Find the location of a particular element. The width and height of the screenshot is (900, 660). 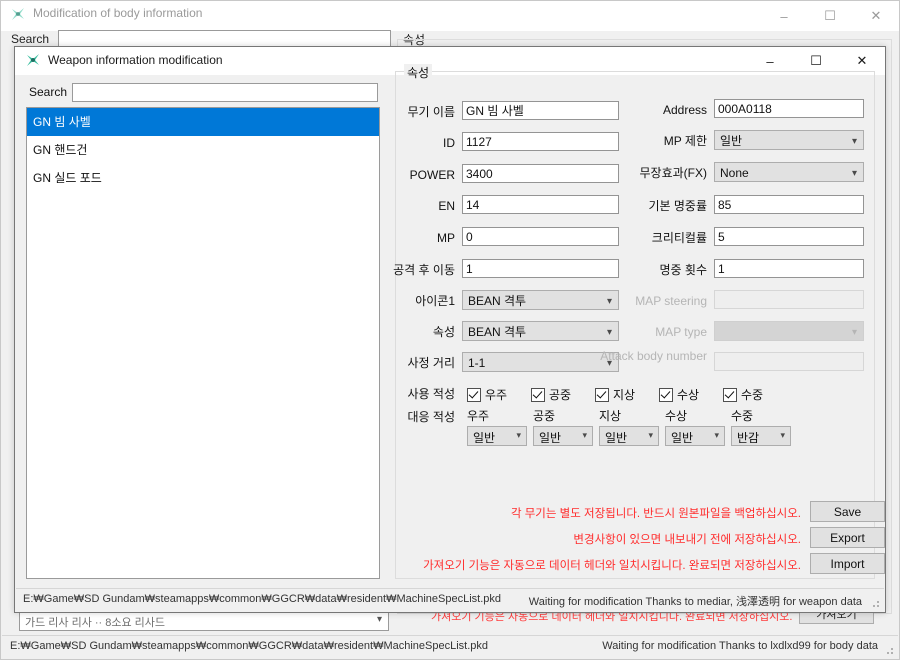

usage-aptitude-ground: 지상 is located at coordinates (615, 394).